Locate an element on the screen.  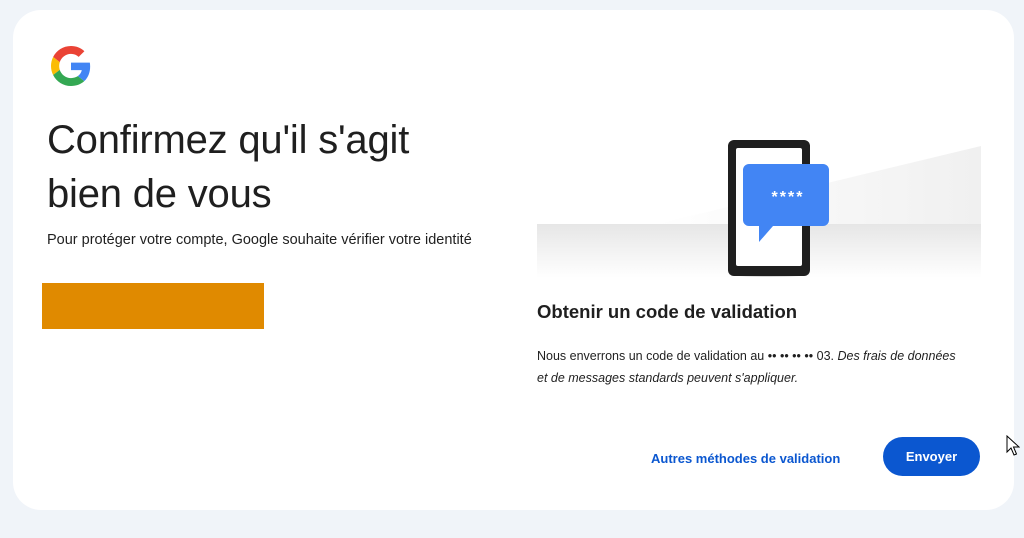
mouse-pointer-icon is located at coordinates (1013, 445).